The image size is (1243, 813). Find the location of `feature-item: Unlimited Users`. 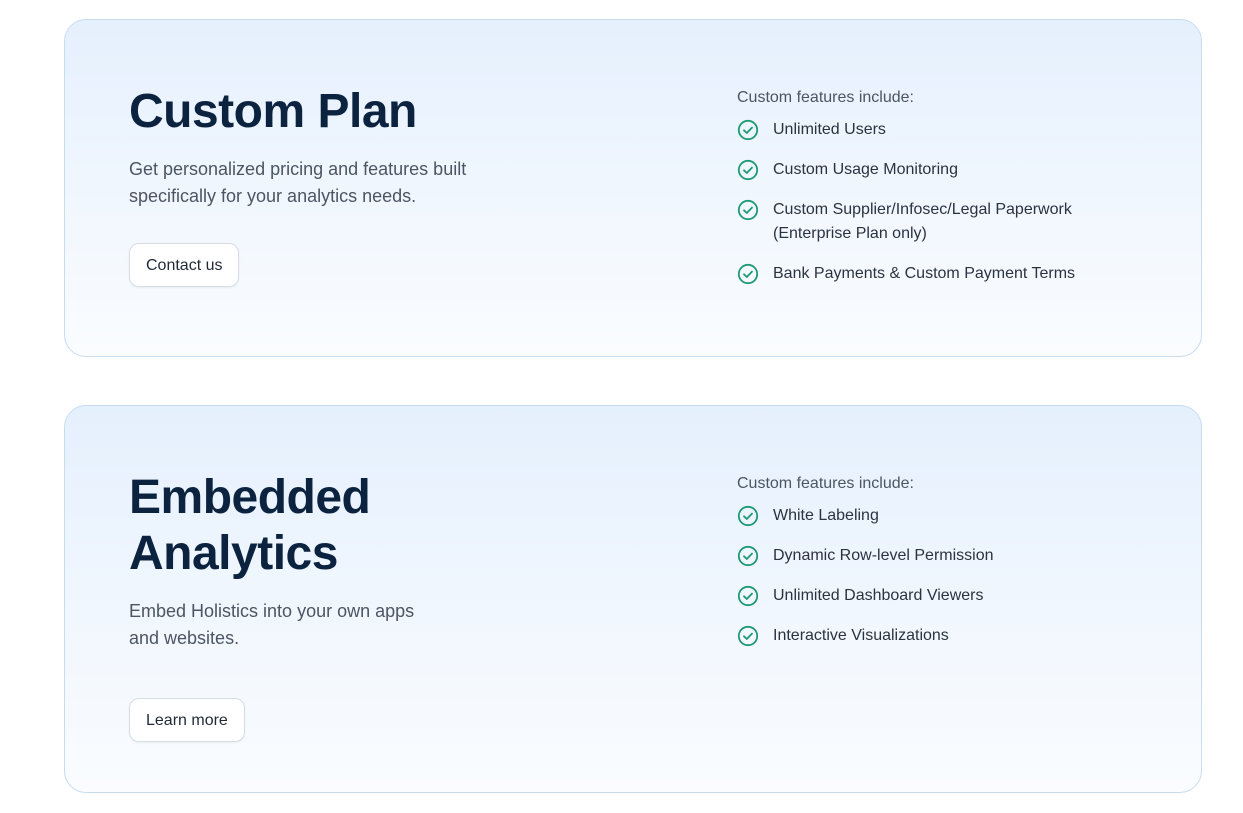

feature-item: Unlimited Users is located at coordinates (937, 130).